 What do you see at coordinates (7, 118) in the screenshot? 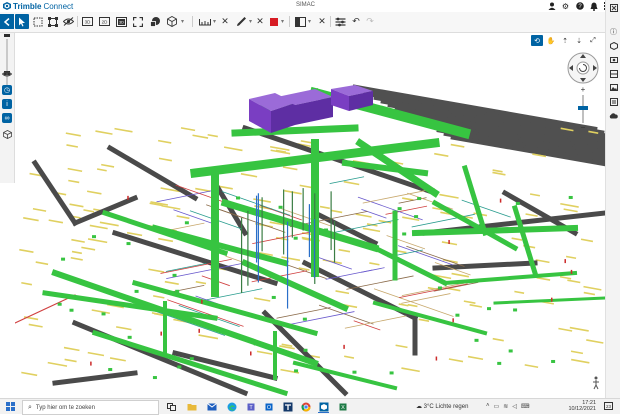
I see `link-icon: ∞` at bounding box center [7, 118].